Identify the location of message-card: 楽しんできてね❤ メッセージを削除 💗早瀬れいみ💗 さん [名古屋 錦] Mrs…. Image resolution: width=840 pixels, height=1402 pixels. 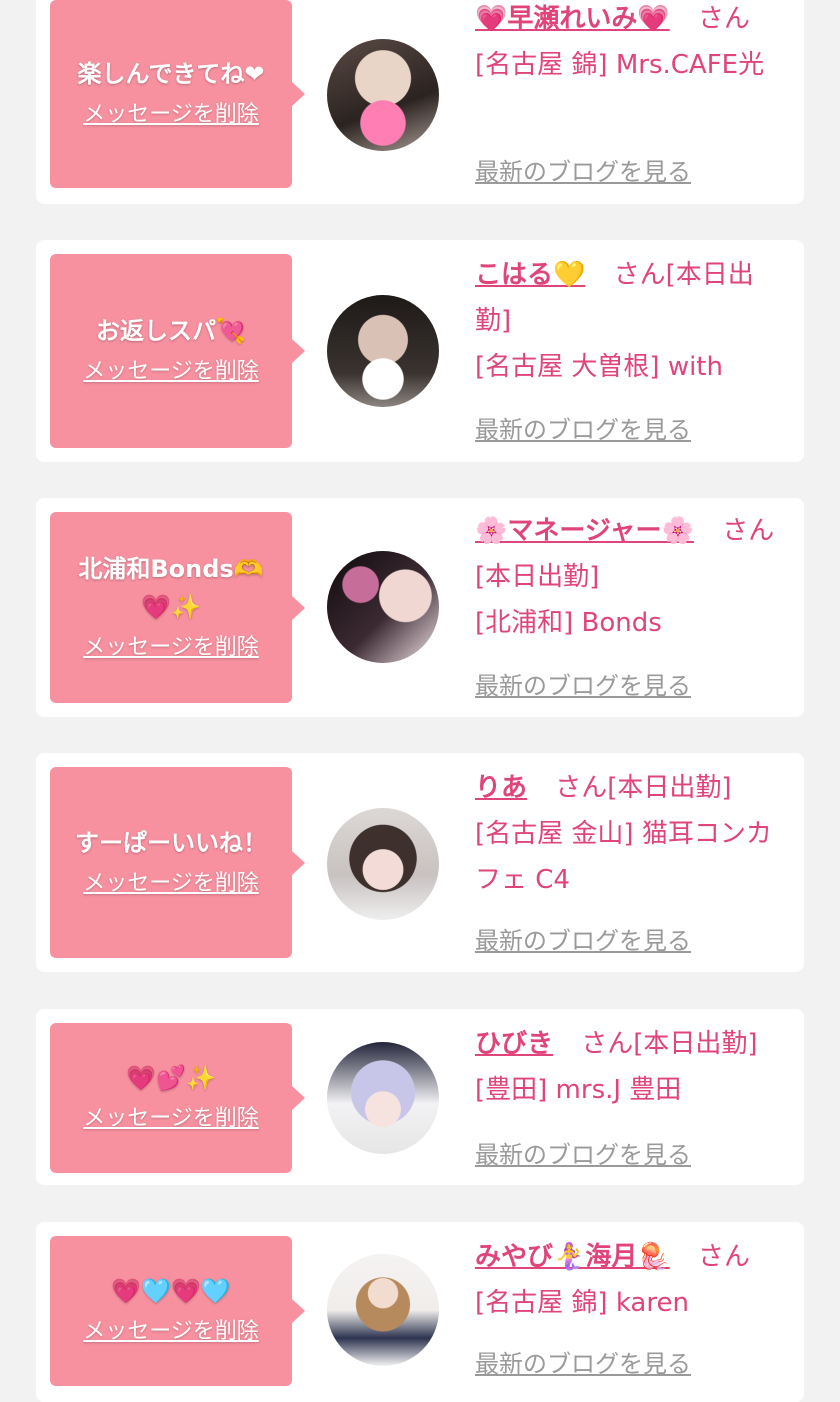
(420, 102).